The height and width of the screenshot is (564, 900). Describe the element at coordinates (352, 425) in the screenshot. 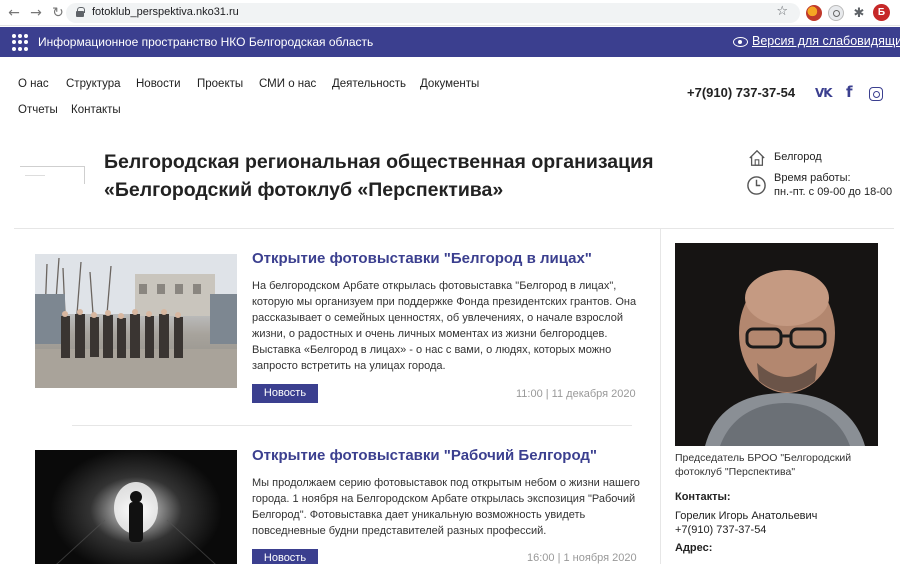

I see `news-separator` at that location.